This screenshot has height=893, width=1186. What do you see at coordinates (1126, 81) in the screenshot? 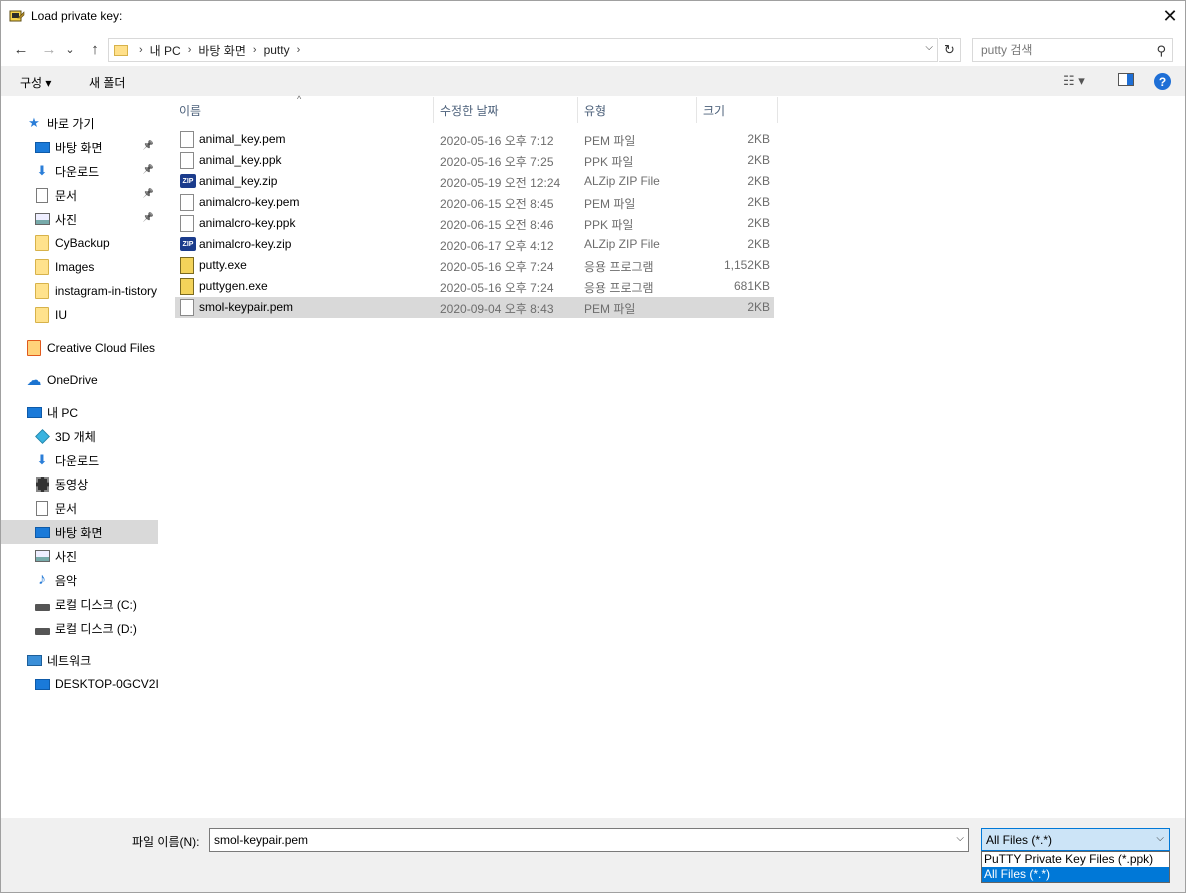
I see `preview-pane-icon` at bounding box center [1126, 81].